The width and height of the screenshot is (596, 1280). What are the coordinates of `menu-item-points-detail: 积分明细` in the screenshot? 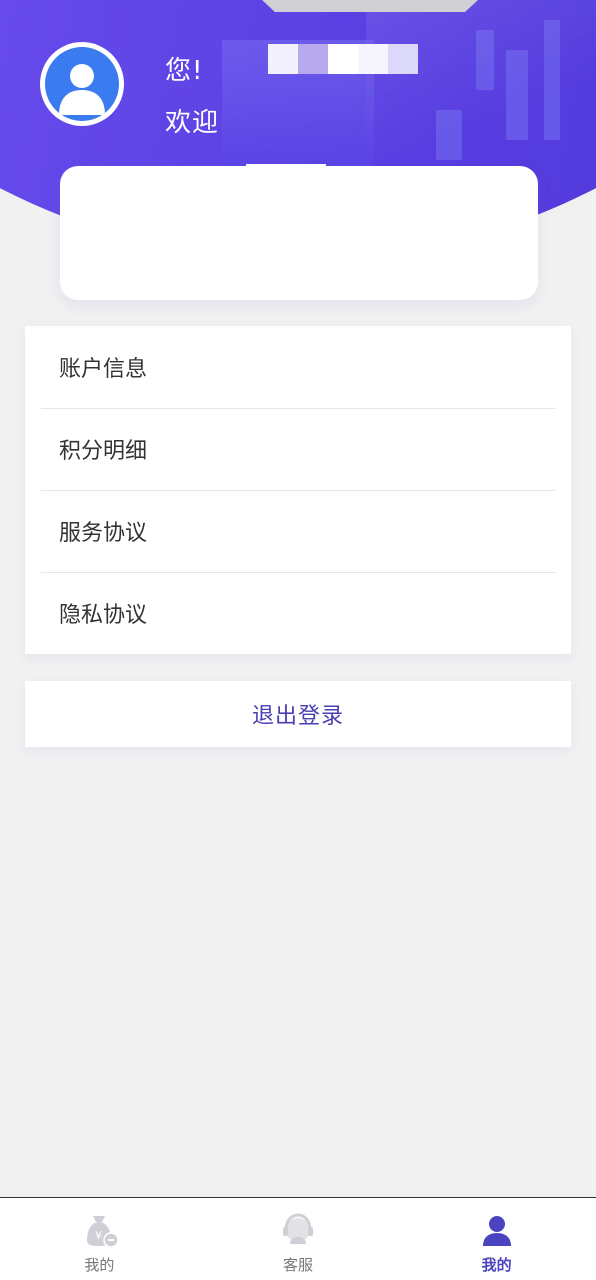 It's located at (298, 449).